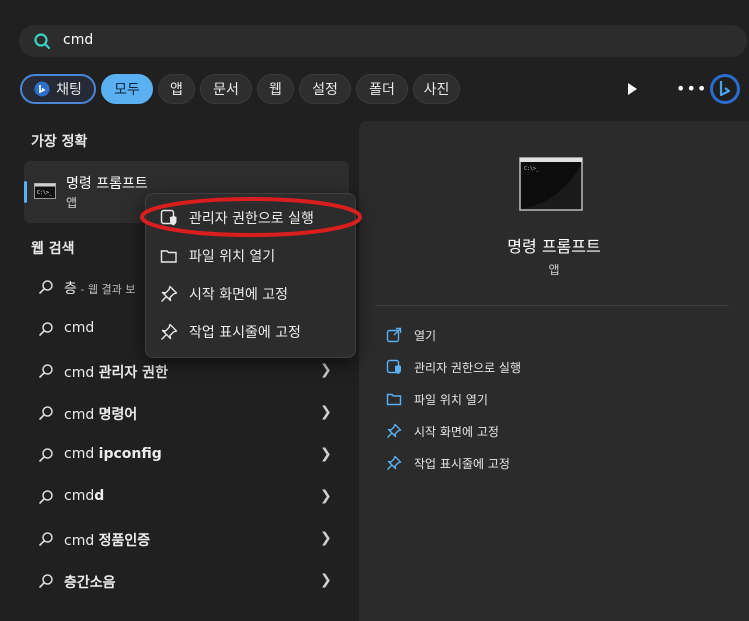  I want to click on action-open: 열기, so click(411, 335).